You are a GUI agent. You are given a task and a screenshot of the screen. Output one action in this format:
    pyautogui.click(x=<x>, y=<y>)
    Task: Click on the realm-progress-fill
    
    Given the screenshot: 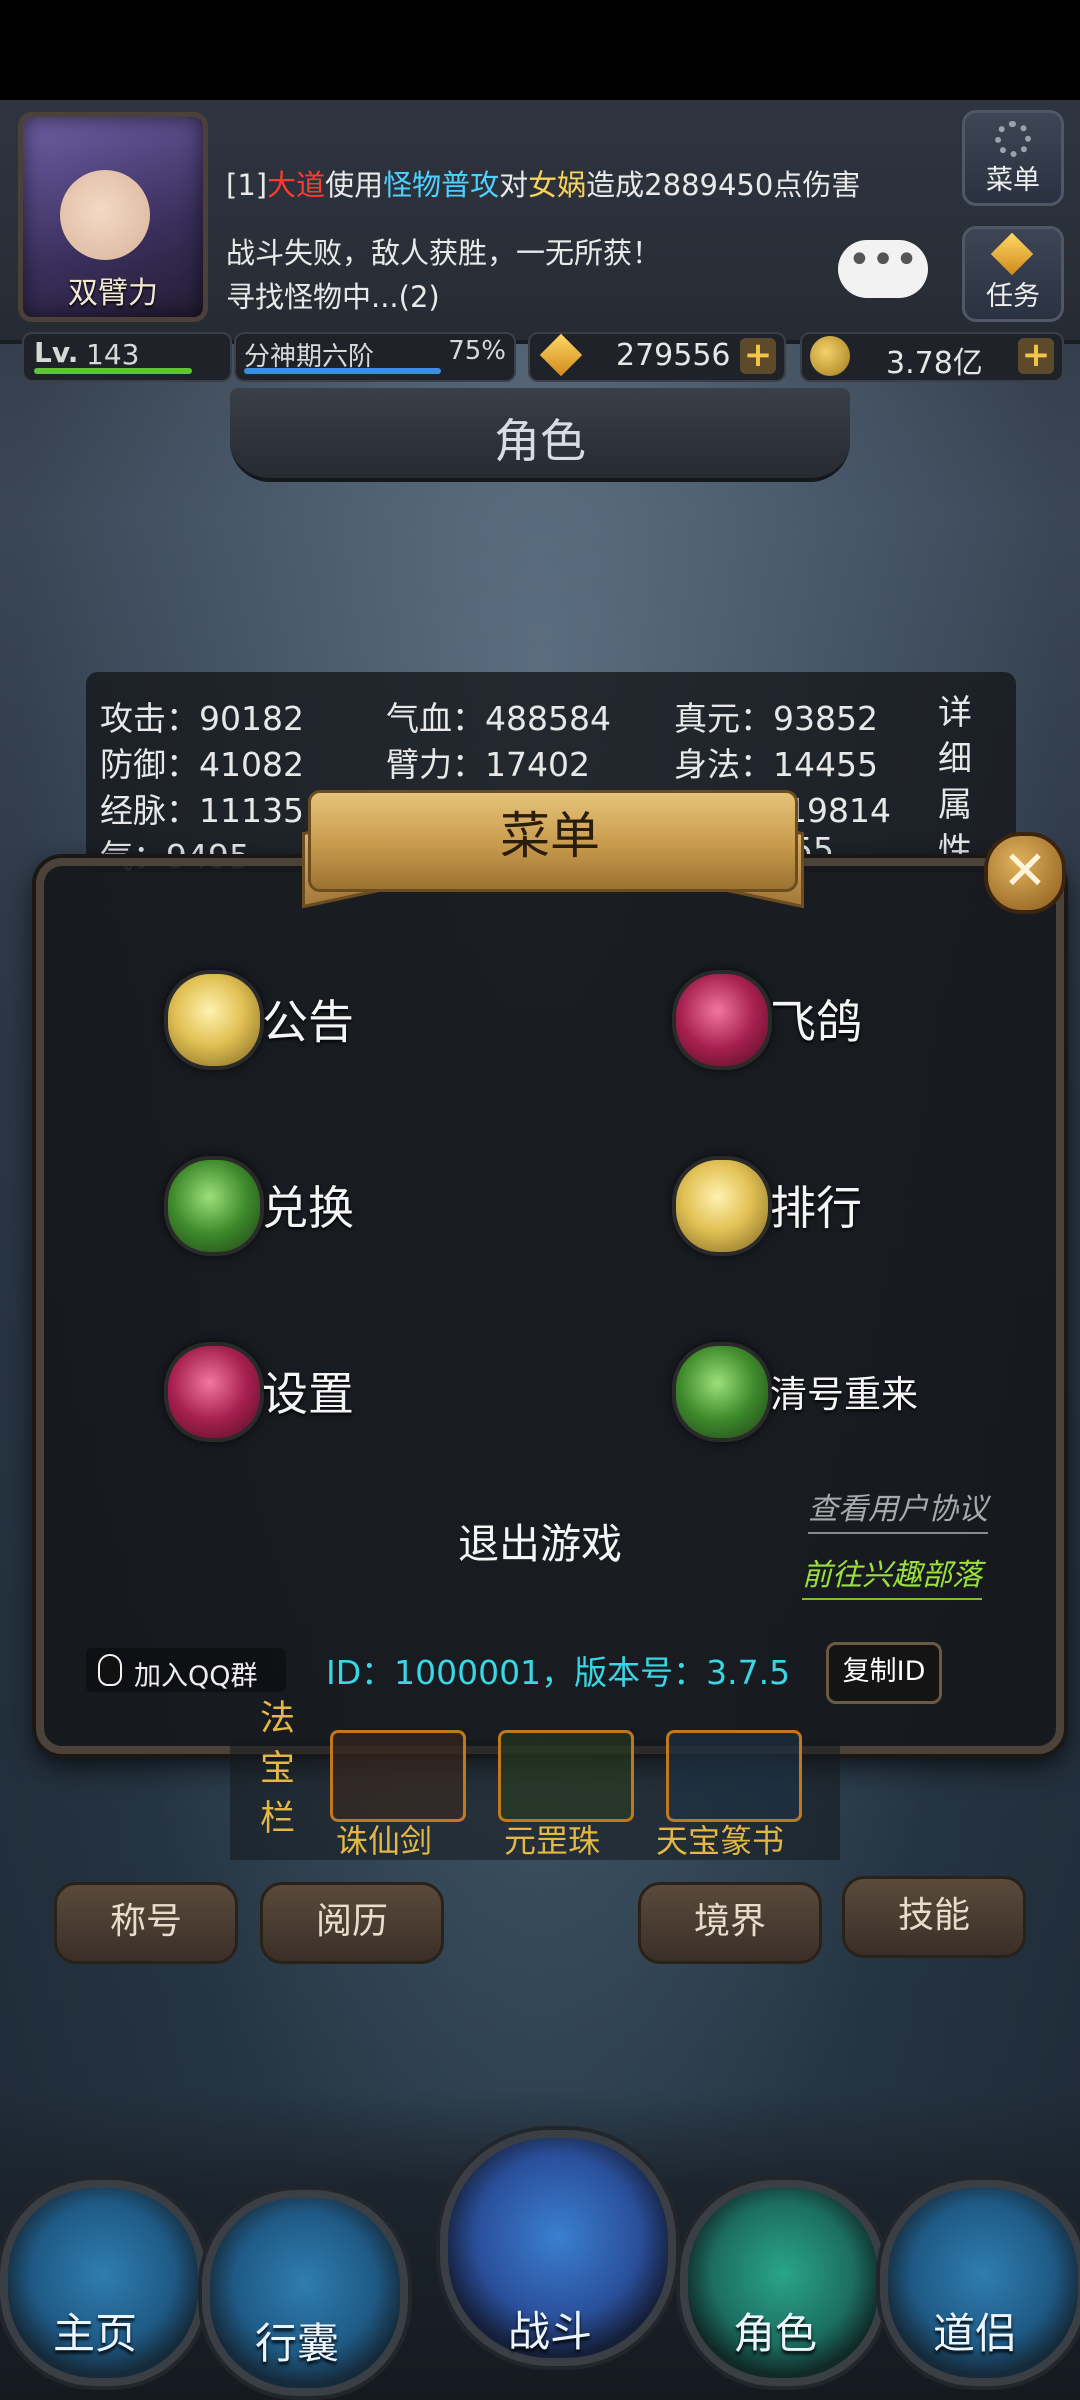 What is the action you would take?
    pyautogui.click(x=342, y=371)
    